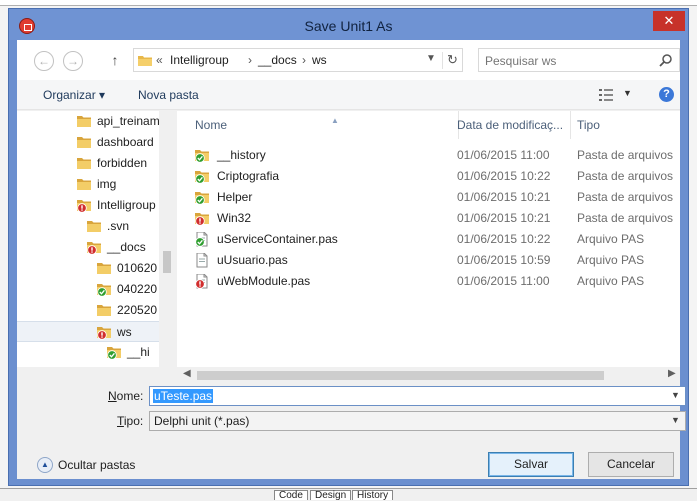  I want to click on tree-scrollbar, so click(167, 239).